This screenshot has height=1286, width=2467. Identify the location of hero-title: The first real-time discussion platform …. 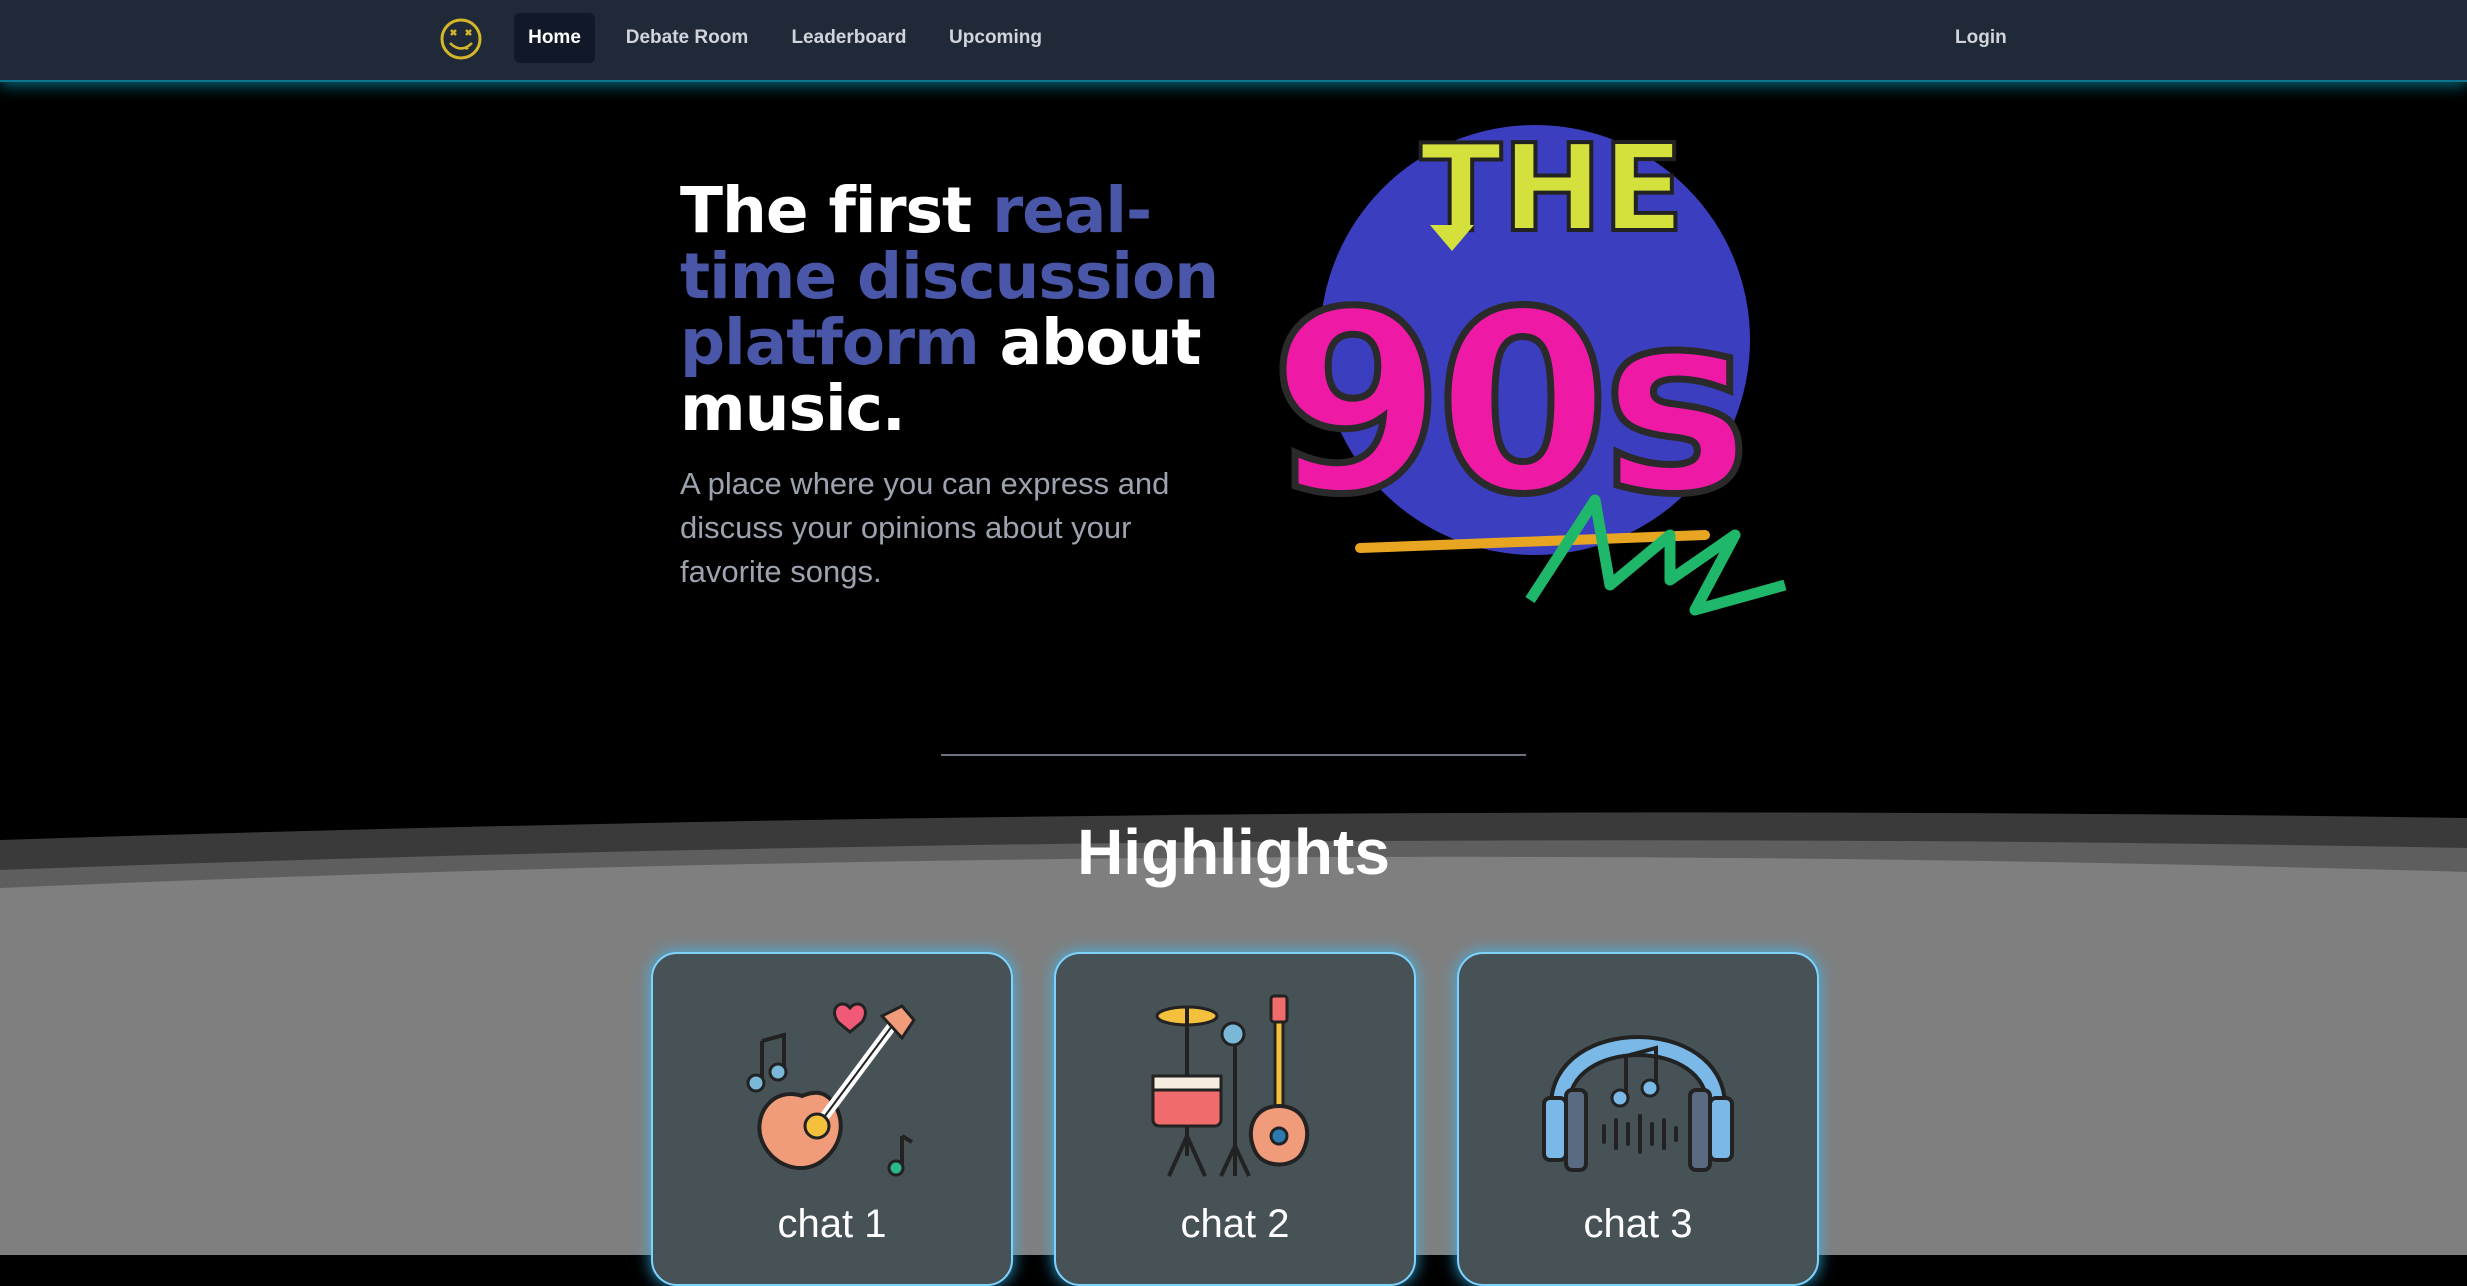
(960, 310).